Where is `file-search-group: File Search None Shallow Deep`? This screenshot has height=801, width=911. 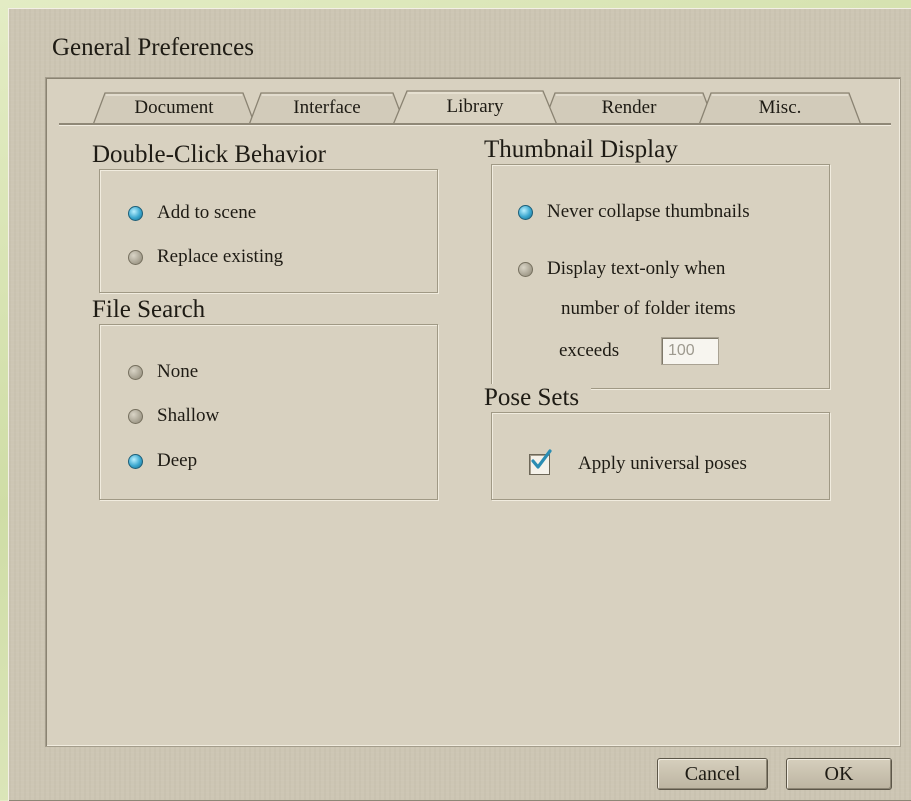 file-search-group: File Search None Shallow Deep is located at coordinates (265, 398).